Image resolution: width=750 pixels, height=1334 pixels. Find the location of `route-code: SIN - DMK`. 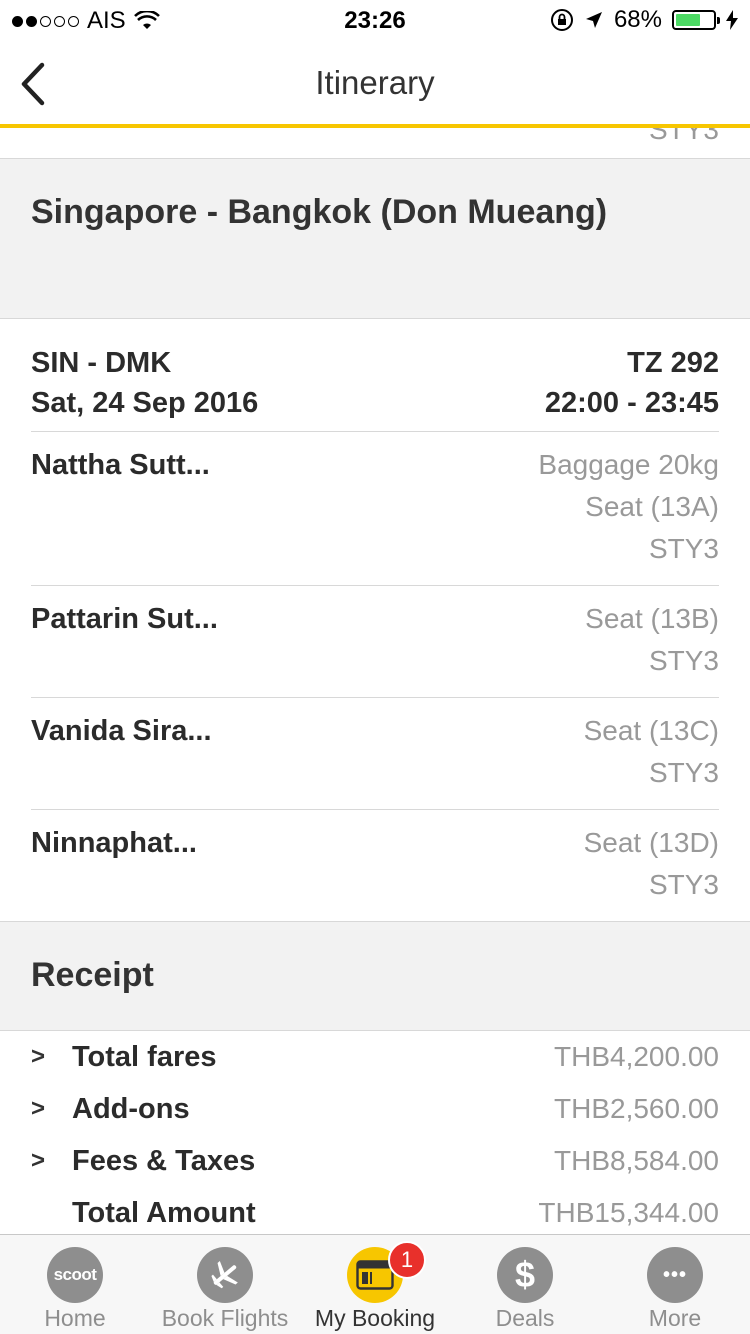

route-code: SIN - DMK is located at coordinates (101, 363).